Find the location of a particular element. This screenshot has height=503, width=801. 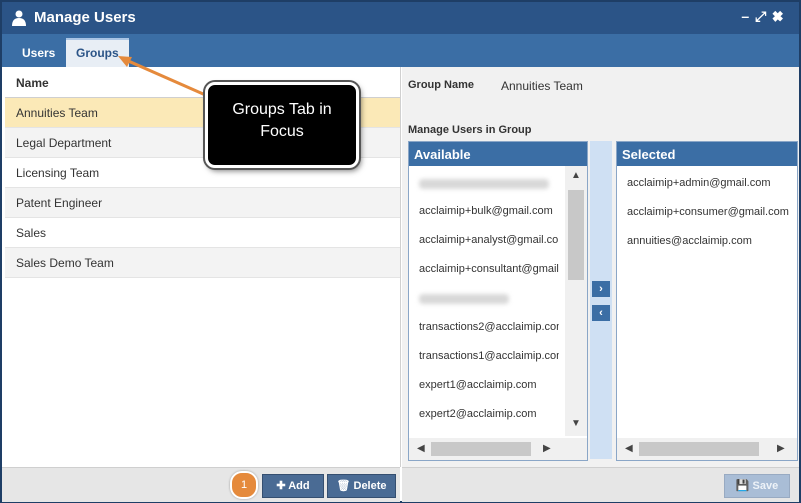

tab-groups: Groups is located at coordinates (97, 53).